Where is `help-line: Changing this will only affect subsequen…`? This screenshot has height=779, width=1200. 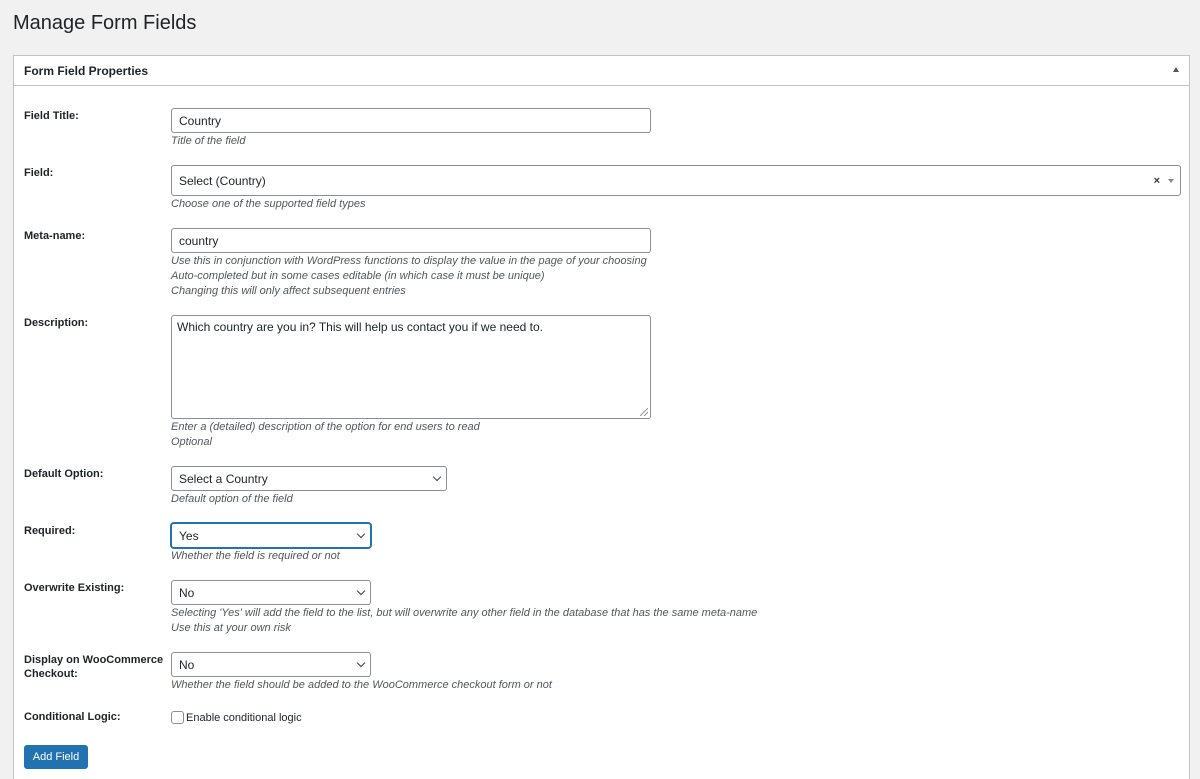
help-line: Changing this will only affect subsequen… is located at coordinates (288, 291).